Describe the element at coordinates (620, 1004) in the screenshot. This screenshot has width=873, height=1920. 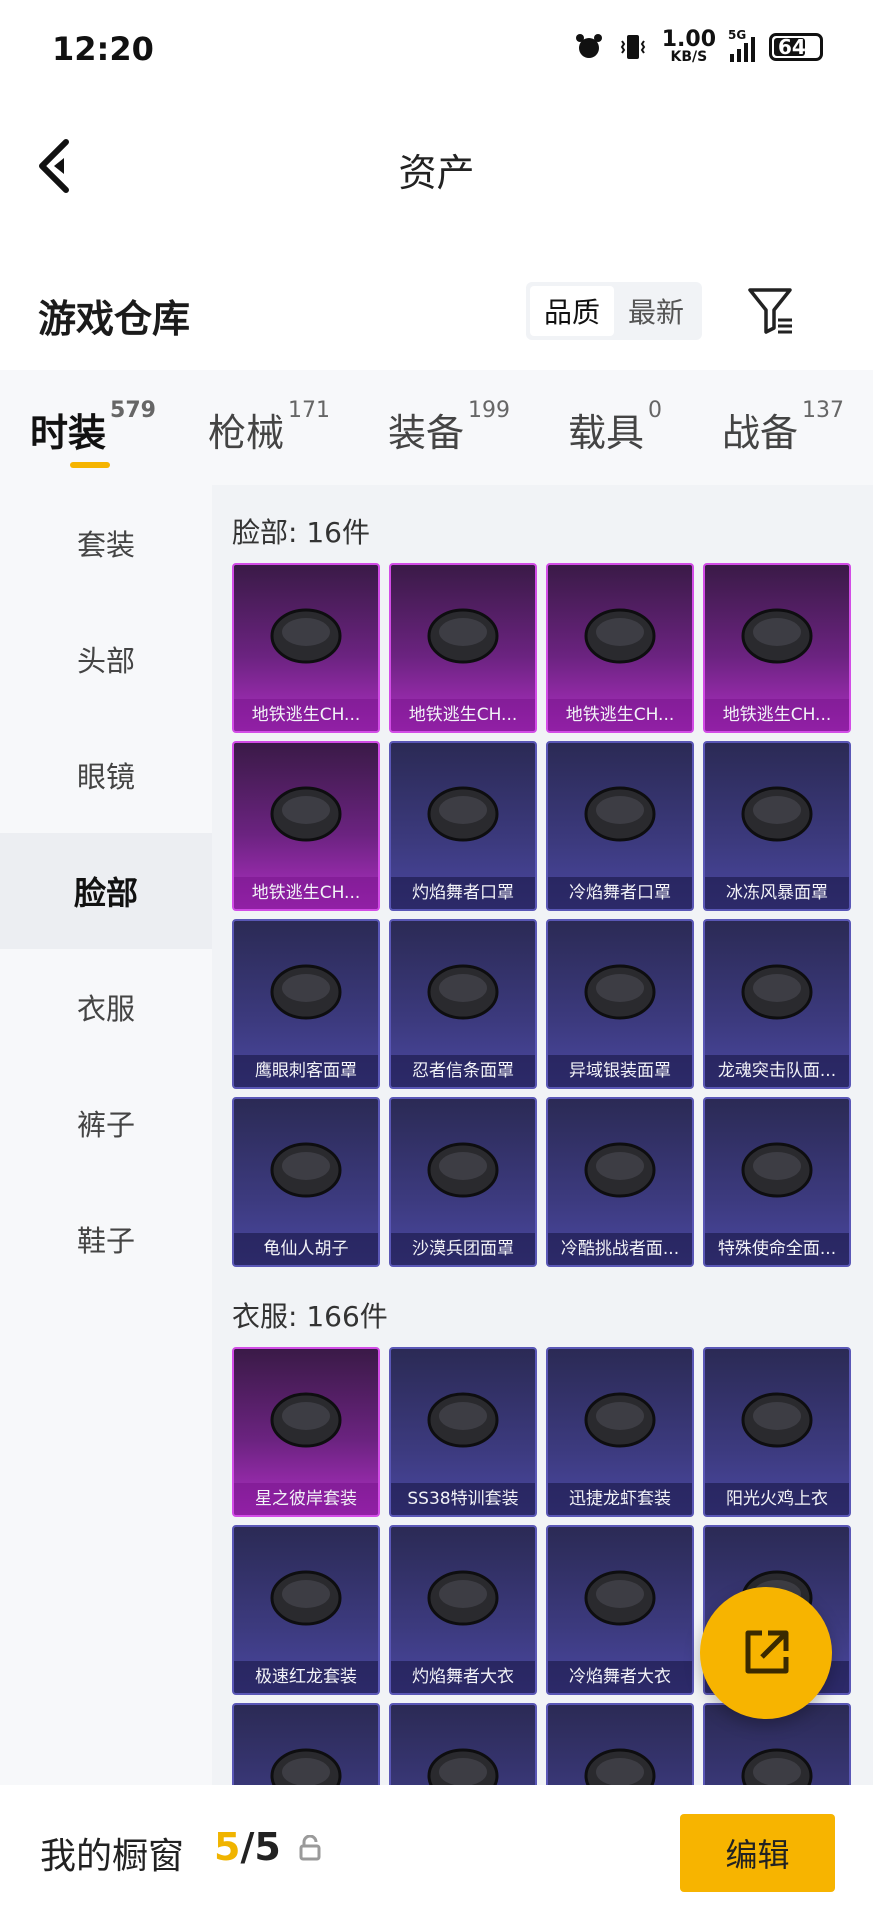
I see `face-item-card: 异域银装面罩` at that location.